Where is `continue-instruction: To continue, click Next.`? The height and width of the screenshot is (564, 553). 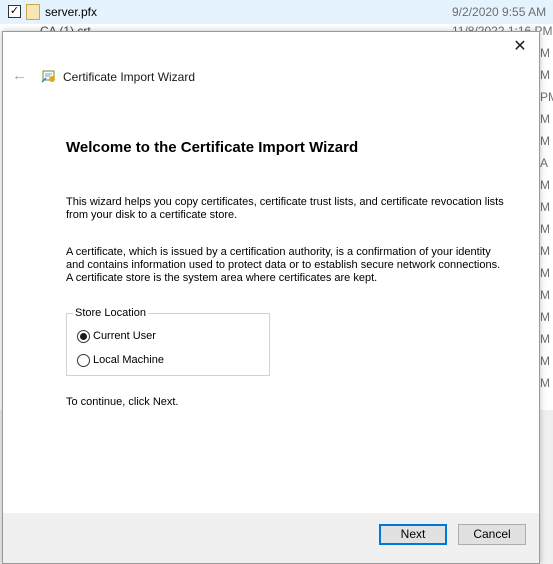 continue-instruction: To continue, click Next. is located at coordinates (122, 402).